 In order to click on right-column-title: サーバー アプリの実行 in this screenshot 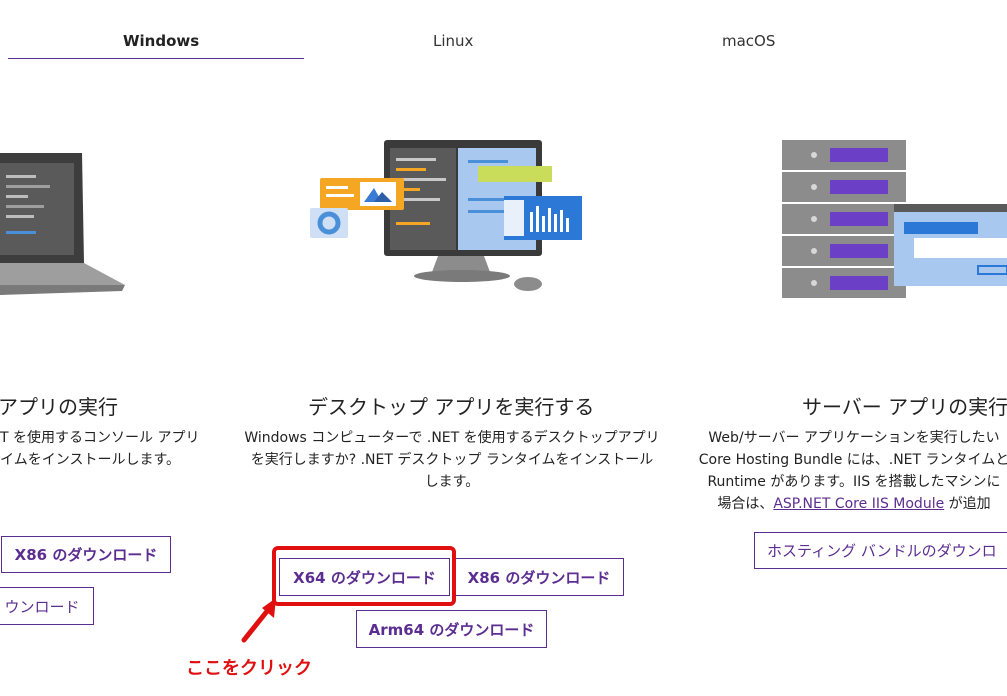, I will do `click(904, 407)`.